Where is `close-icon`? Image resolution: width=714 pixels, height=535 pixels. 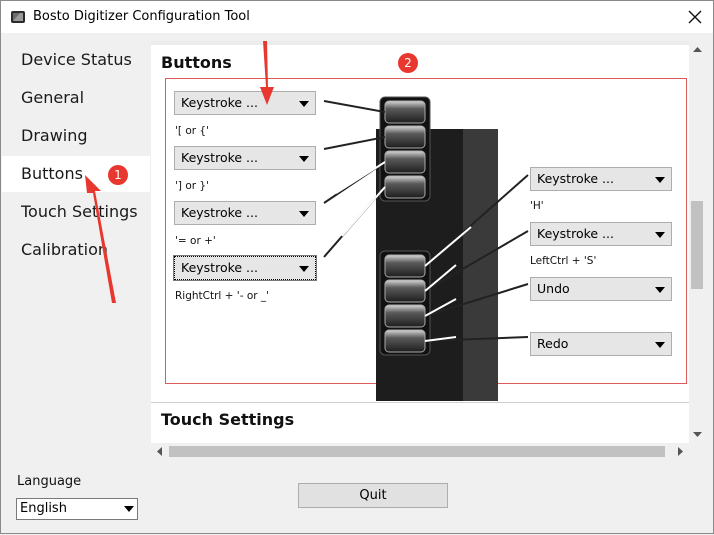 close-icon is located at coordinates (695, 17).